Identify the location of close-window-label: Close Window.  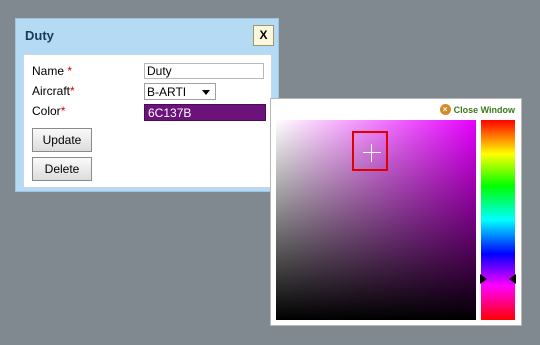
(484, 109).